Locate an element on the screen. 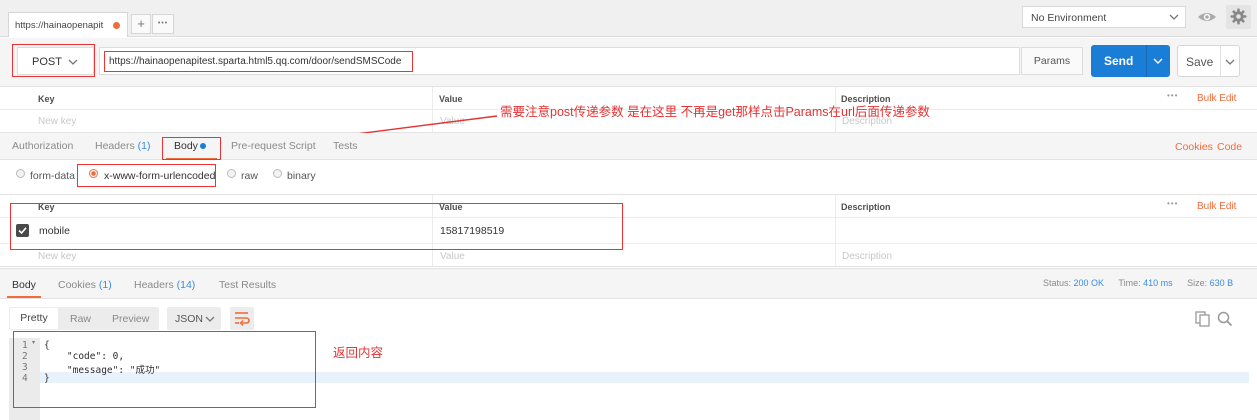 Image resolution: width=1257 pixels, height=420 pixels. response-status: Status: 200 OK Time: 410 ms Size: 630 B is located at coordinates (1138, 283).